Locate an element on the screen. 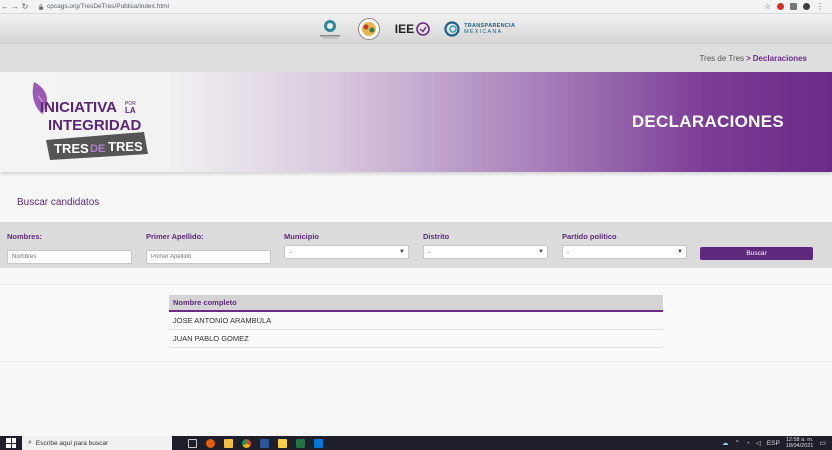  table-row: JOSE ANTONIO ARAMBULA is located at coordinates (416, 320).